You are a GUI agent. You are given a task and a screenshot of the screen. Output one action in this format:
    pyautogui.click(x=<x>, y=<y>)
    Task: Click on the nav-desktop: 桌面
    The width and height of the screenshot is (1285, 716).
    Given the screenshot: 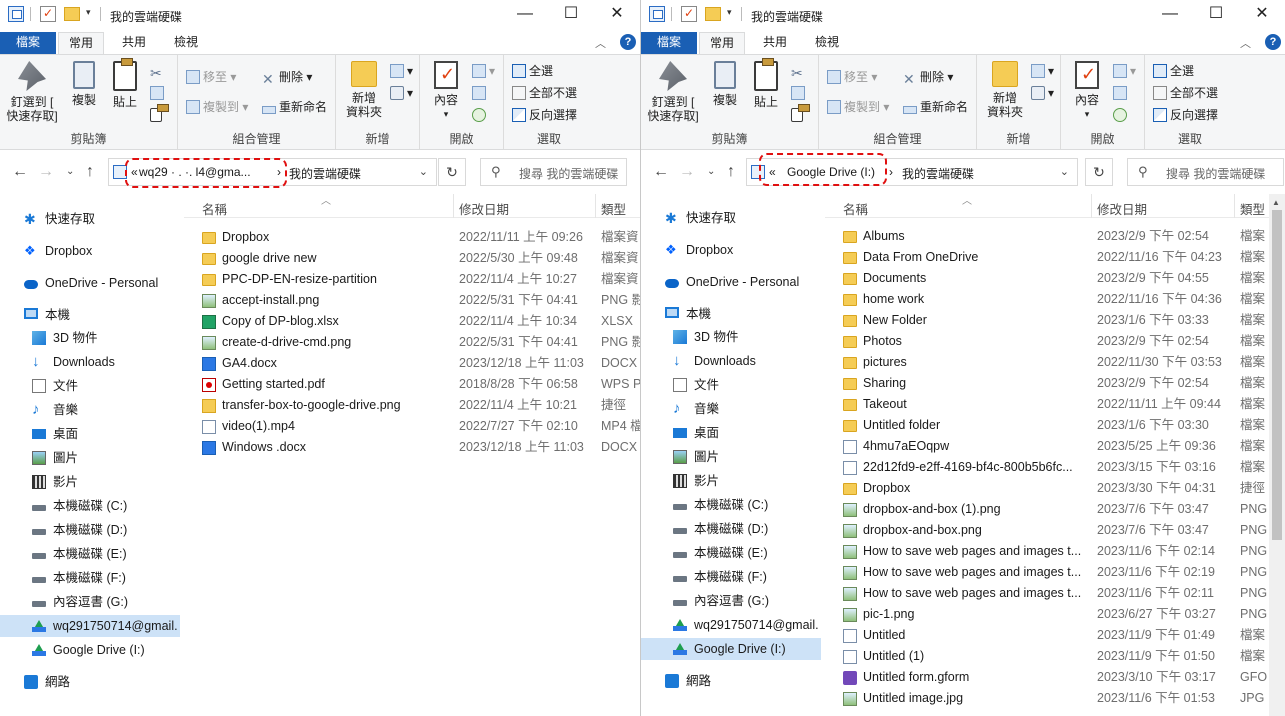 What is the action you would take?
    pyautogui.click(x=90, y=434)
    